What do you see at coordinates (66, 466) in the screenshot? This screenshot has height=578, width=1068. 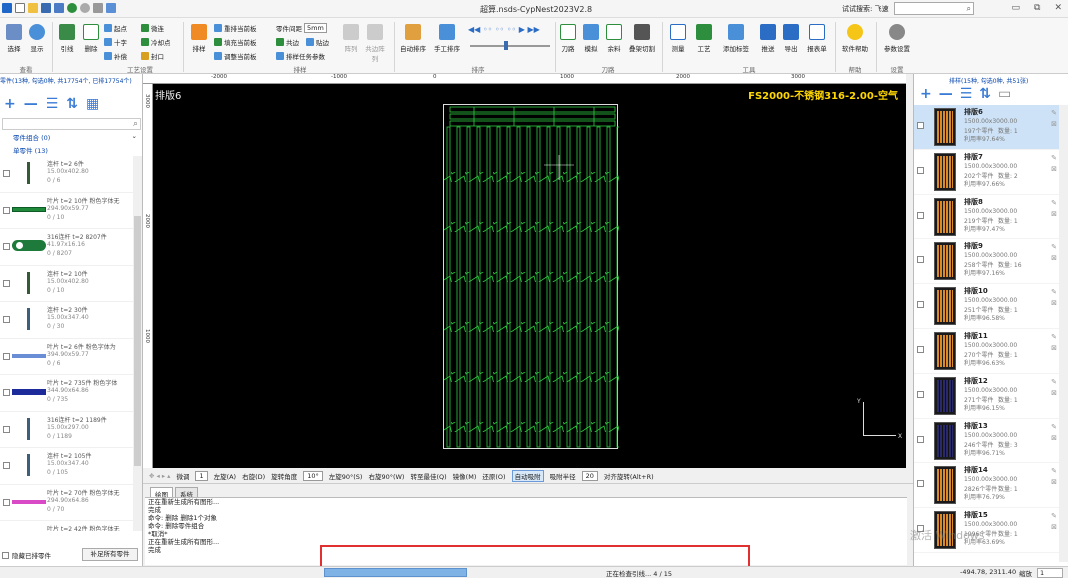 I see `part-item: 连杆 t=2 105件 15.00x347.40 0 / 105` at bounding box center [66, 466].